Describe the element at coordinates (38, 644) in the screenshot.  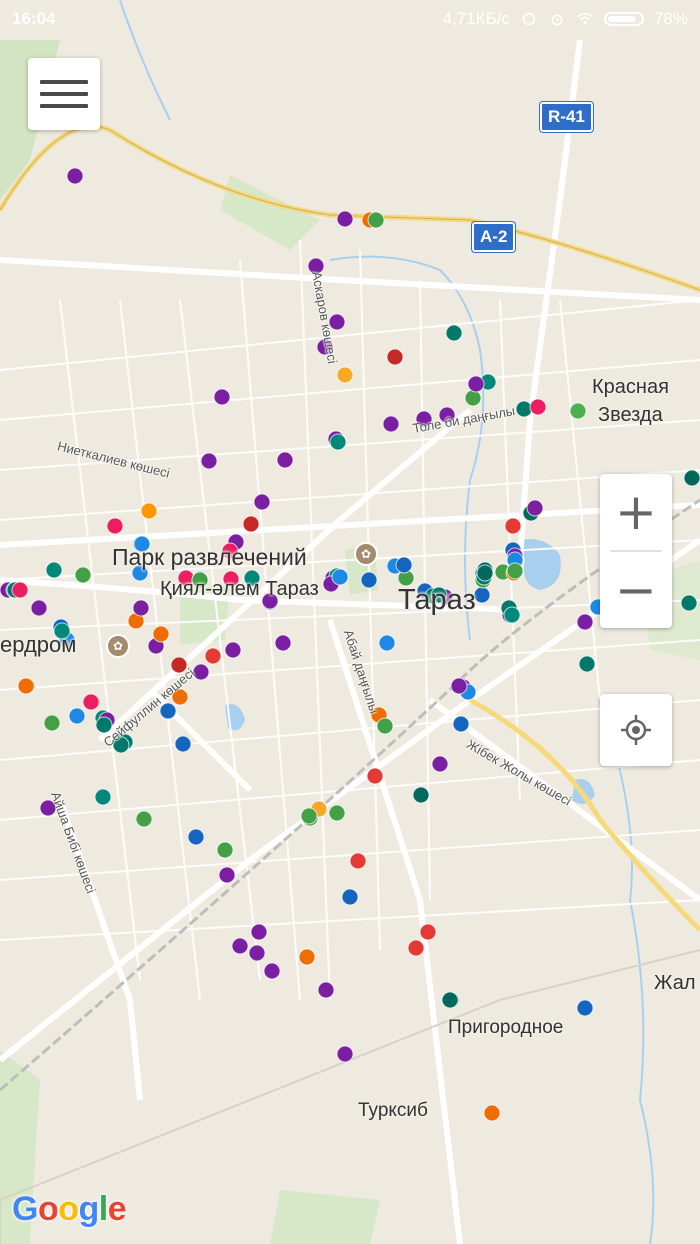
I see `place-label-hippodrome: ердром` at that location.